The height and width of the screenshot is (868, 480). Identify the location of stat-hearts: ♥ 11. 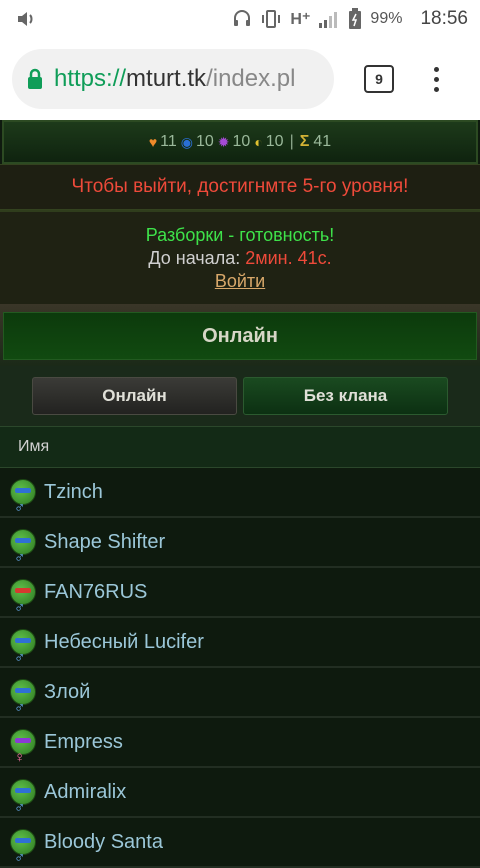
(163, 142).